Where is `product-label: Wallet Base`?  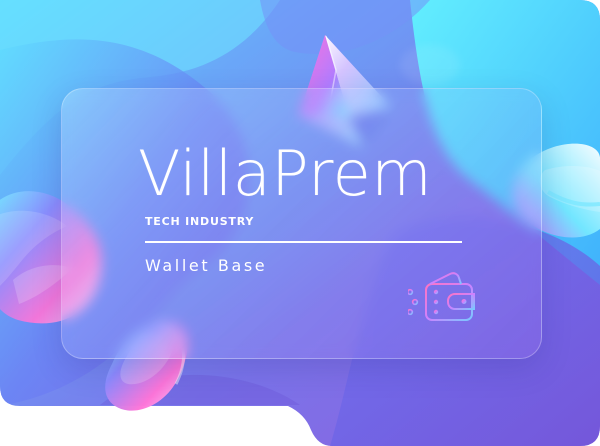 product-label: Wallet Base is located at coordinates (206, 265).